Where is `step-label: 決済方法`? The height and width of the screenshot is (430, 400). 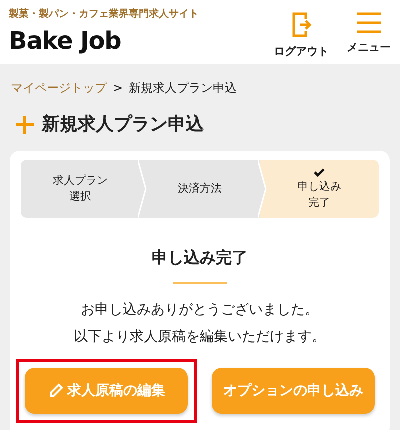 step-label: 決済方法 is located at coordinates (200, 189).